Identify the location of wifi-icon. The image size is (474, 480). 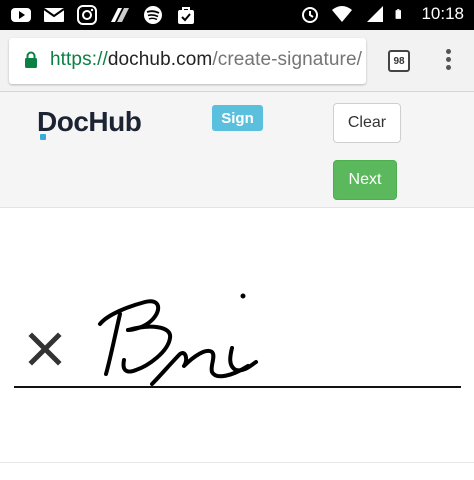
(342, 14).